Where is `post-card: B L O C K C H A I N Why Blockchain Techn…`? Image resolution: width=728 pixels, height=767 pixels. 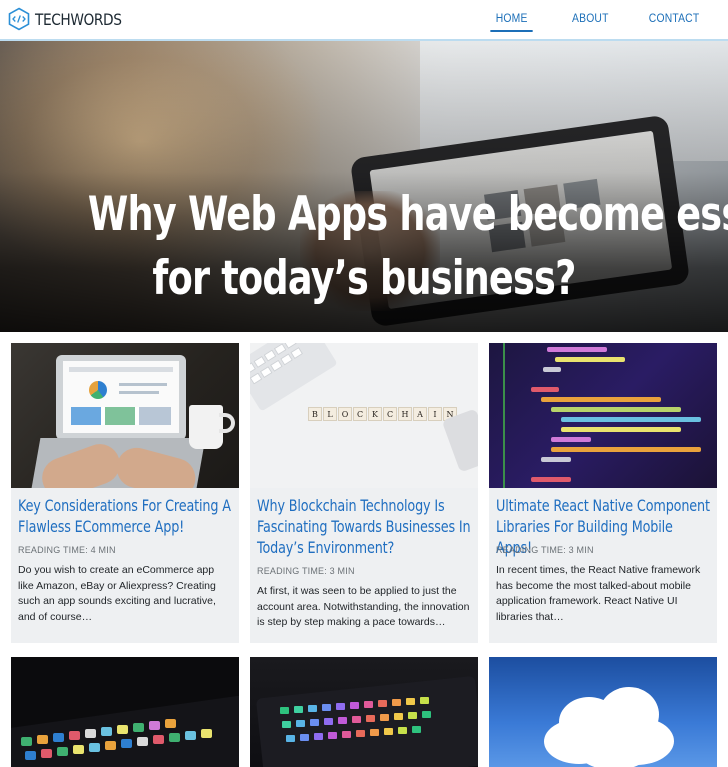
post-card: B L O C K C H A I N Why Blockchain Techn… is located at coordinates (364, 493).